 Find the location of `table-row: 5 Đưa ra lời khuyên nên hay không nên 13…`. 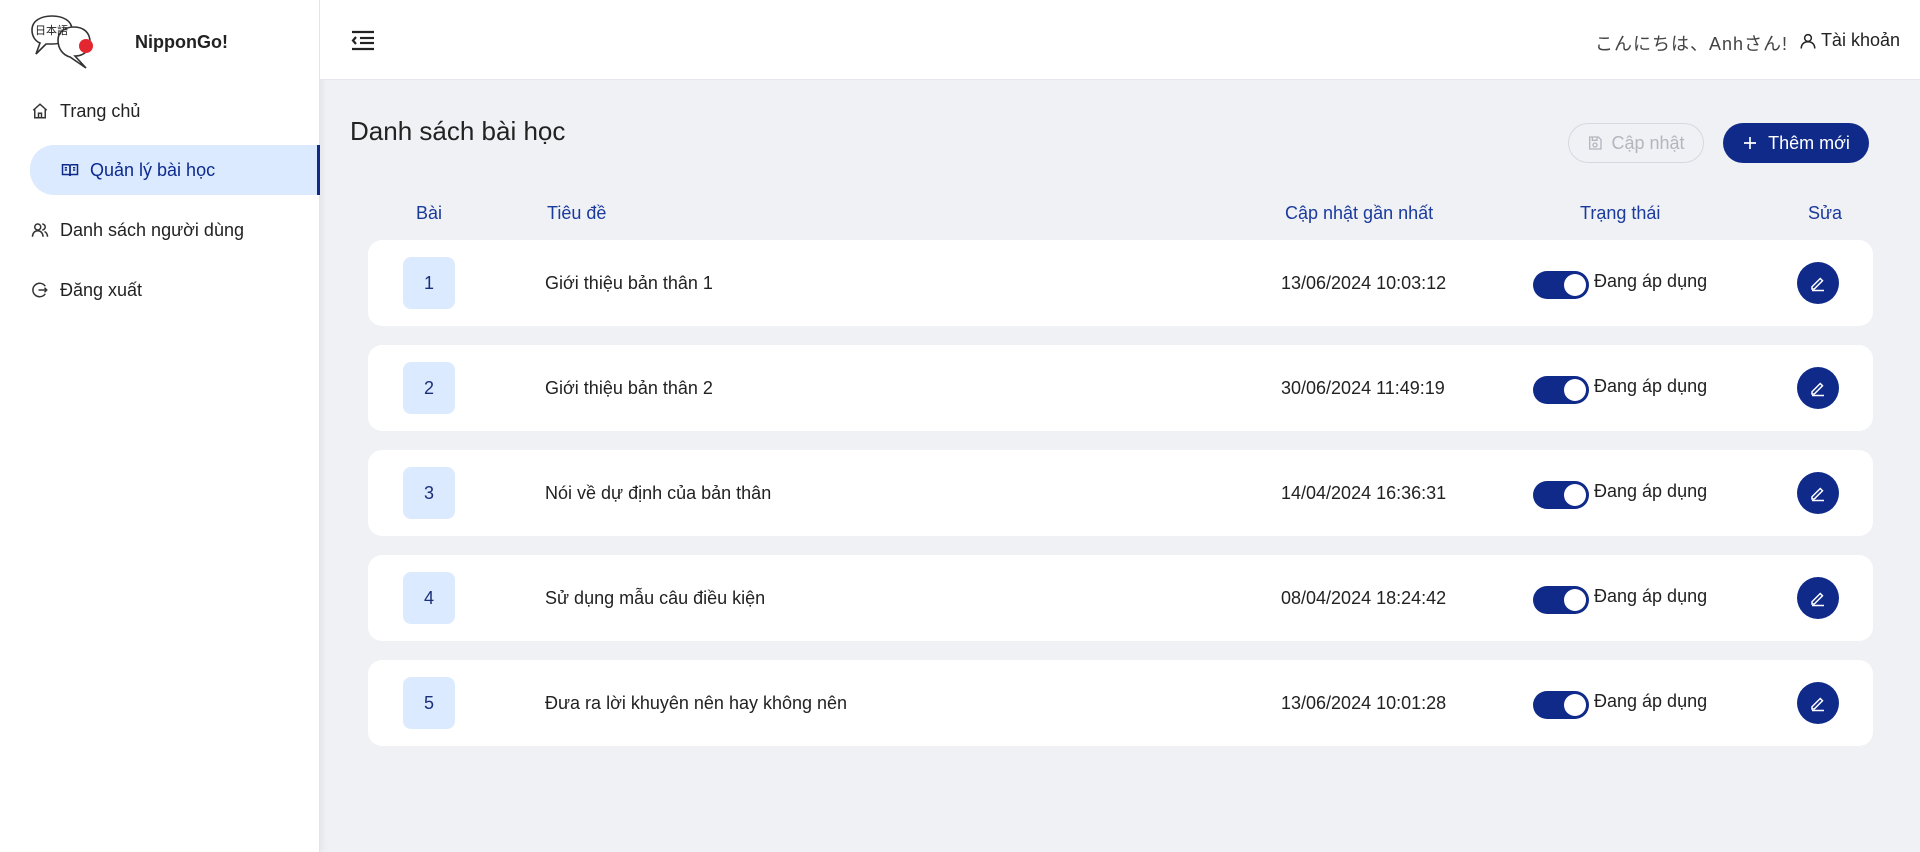

table-row: 5 Đưa ra lời khuyên nên hay không nên 13… is located at coordinates (1120, 703).